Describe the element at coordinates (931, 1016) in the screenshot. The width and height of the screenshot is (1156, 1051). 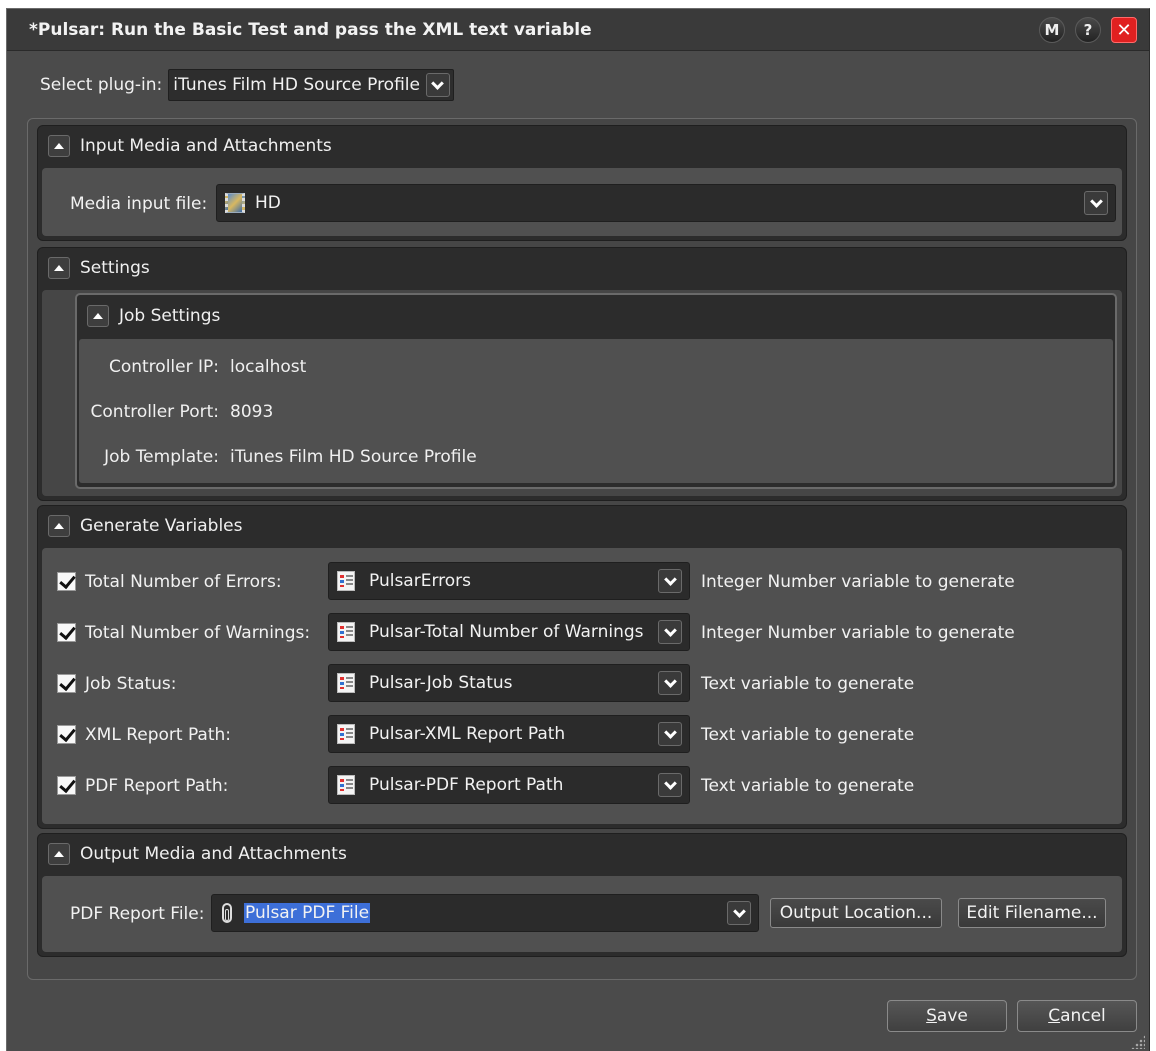
I see `save-mnemonic: S` at that location.